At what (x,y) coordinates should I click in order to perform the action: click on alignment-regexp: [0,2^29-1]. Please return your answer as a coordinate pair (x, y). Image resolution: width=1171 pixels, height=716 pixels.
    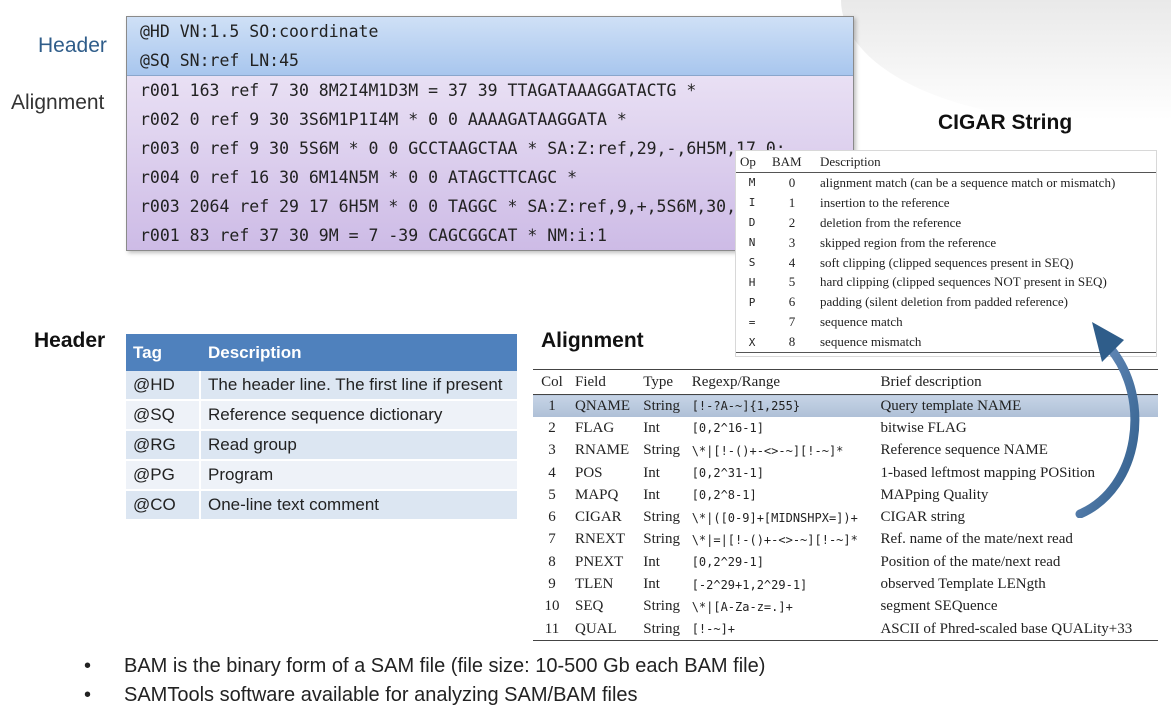
    Looking at the image, I should click on (727, 562).